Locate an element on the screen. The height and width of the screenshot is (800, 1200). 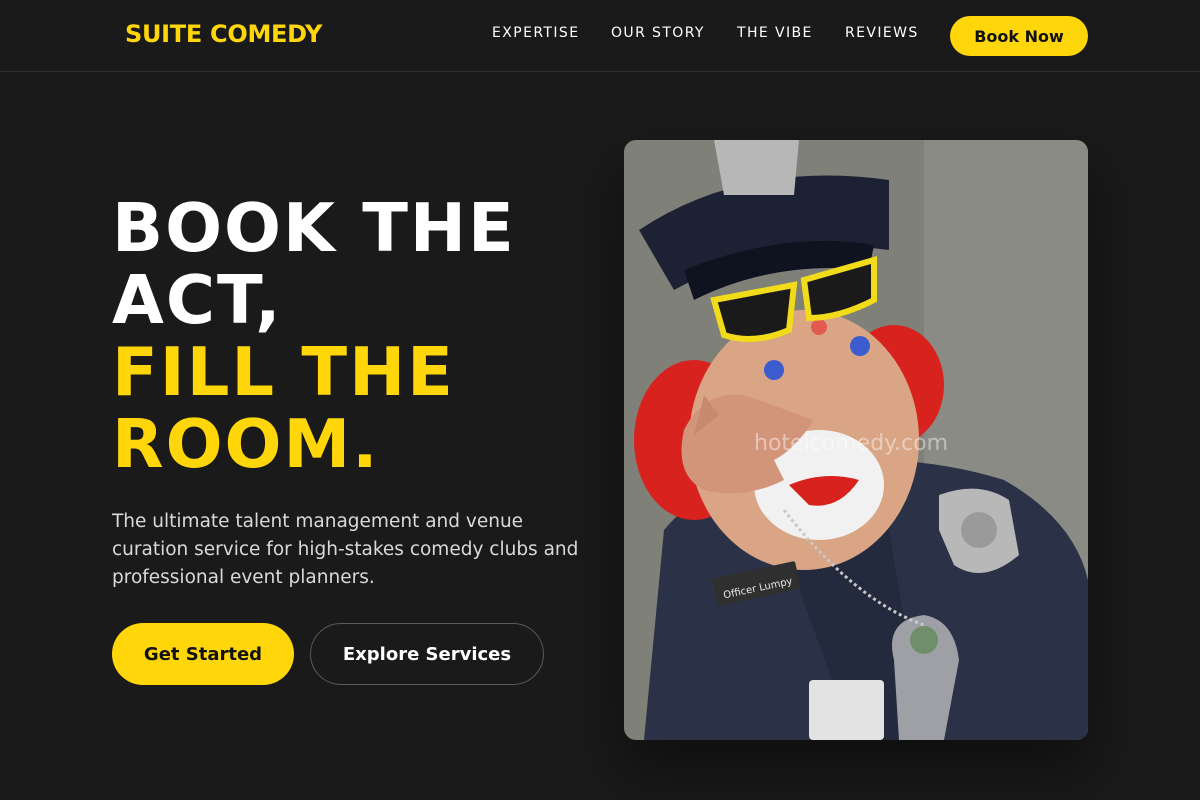
nav-item-our-story: OUR STORY is located at coordinates (658, 33).